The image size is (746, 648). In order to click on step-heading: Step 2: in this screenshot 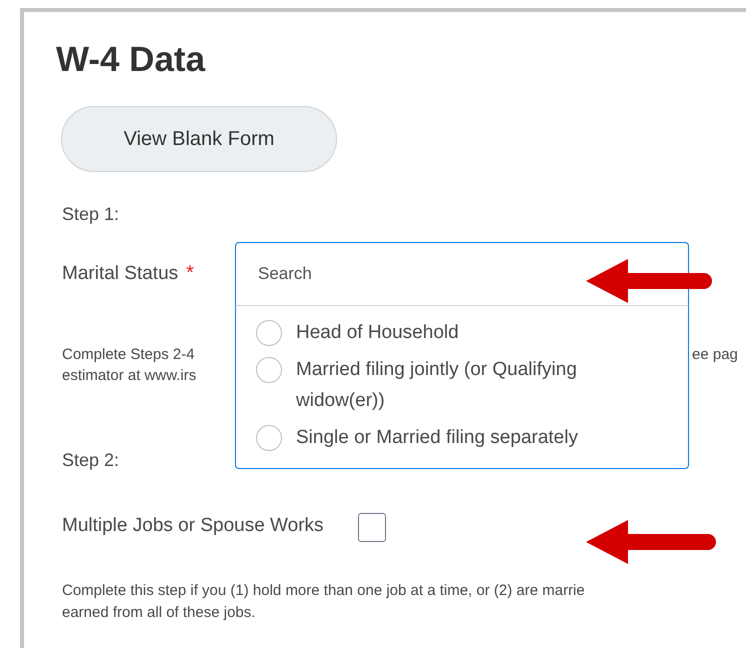, I will do `click(91, 460)`.